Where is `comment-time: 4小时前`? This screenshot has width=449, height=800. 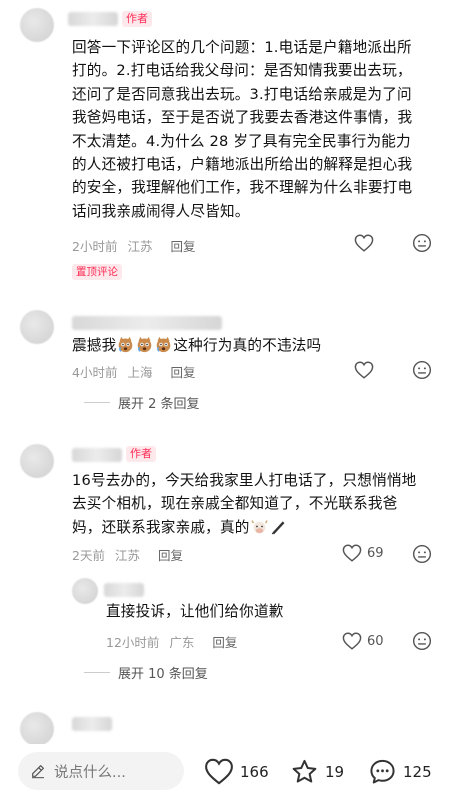 comment-time: 4小时前 is located at coordinates (95, 372).